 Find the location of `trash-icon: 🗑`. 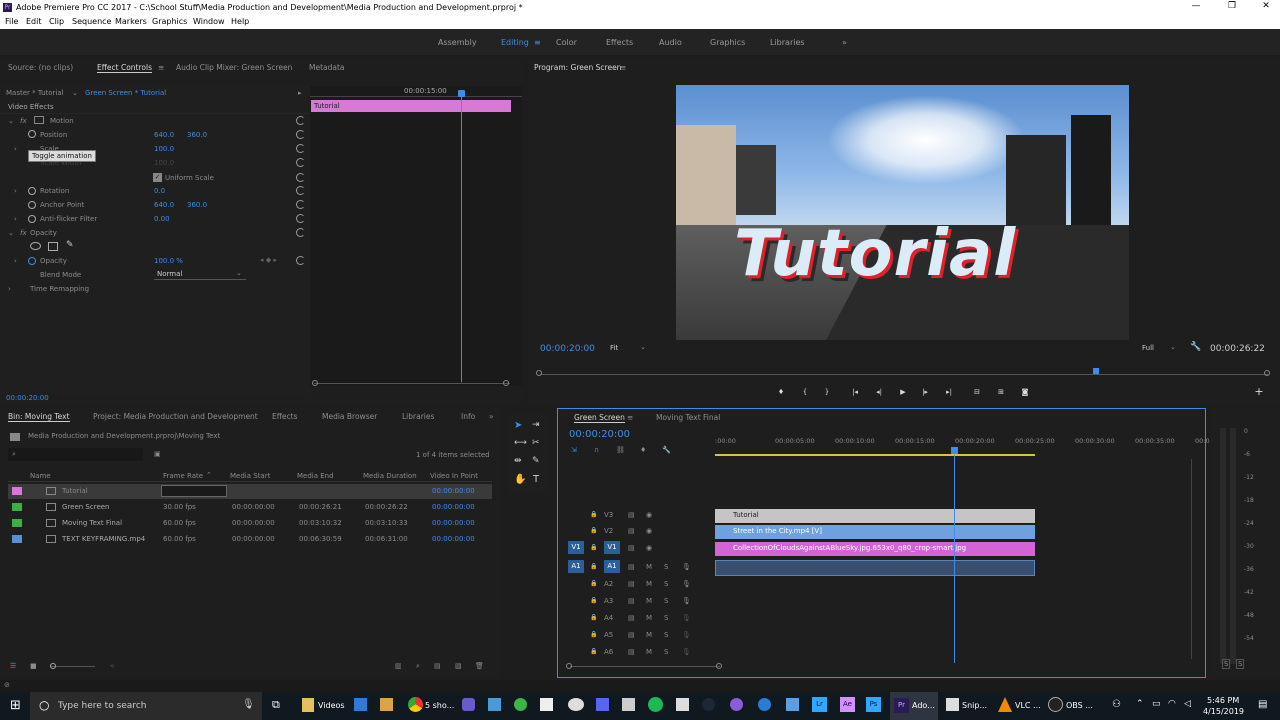

trash-icon: 🗑 is located at coordinates (479, 666).